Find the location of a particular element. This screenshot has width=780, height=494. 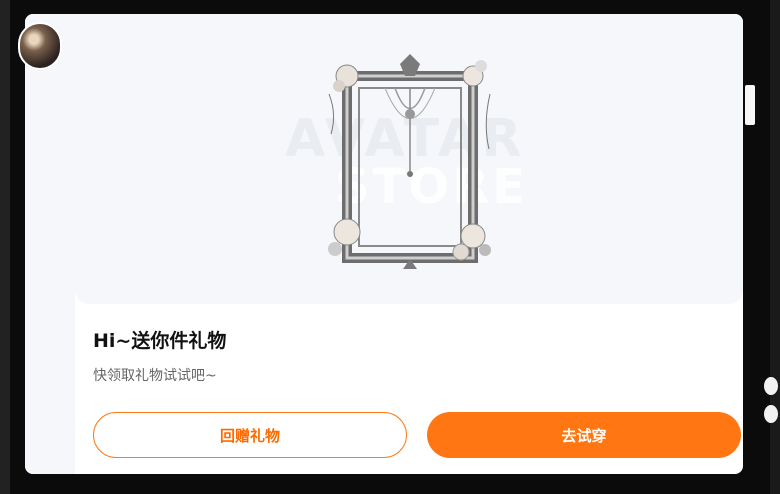

film-notch is located at coordinates (750, 105).